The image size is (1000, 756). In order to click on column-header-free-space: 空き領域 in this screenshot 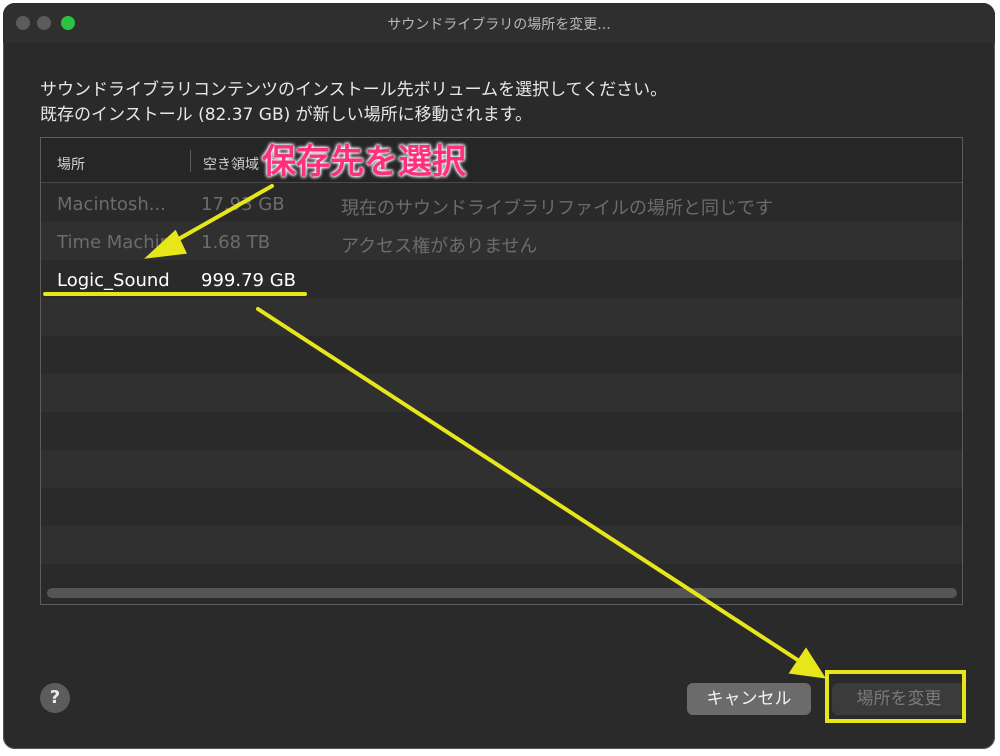, I will do `click(231, 164)`.